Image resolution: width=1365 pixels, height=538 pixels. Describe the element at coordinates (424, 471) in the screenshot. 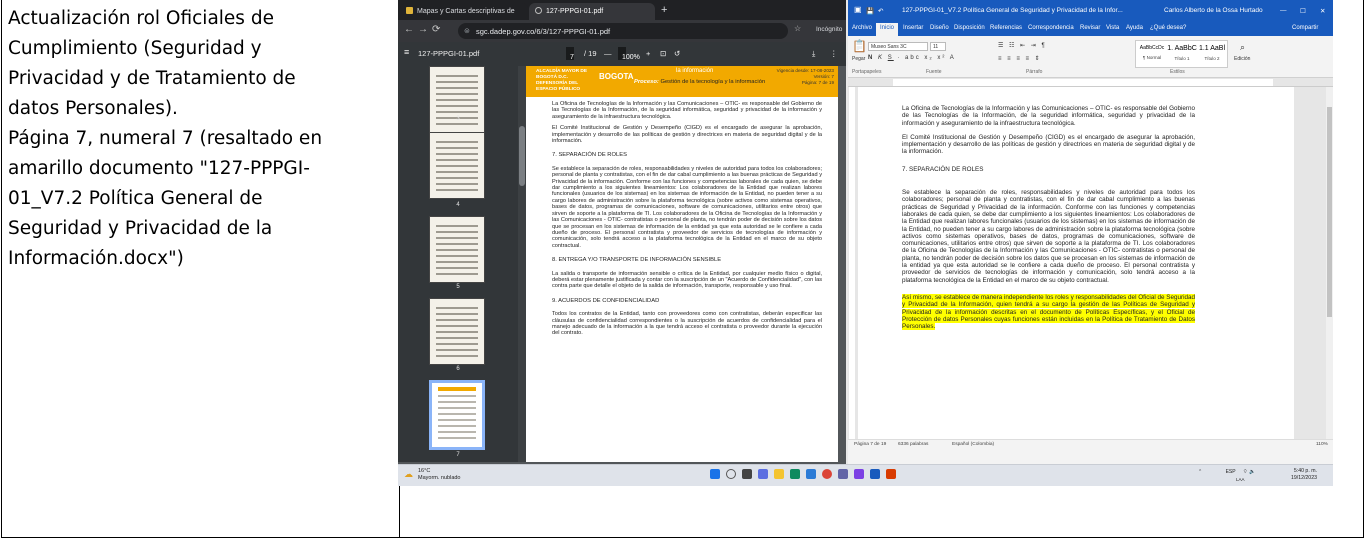

I see `weather-temp: 16°C` at that location.